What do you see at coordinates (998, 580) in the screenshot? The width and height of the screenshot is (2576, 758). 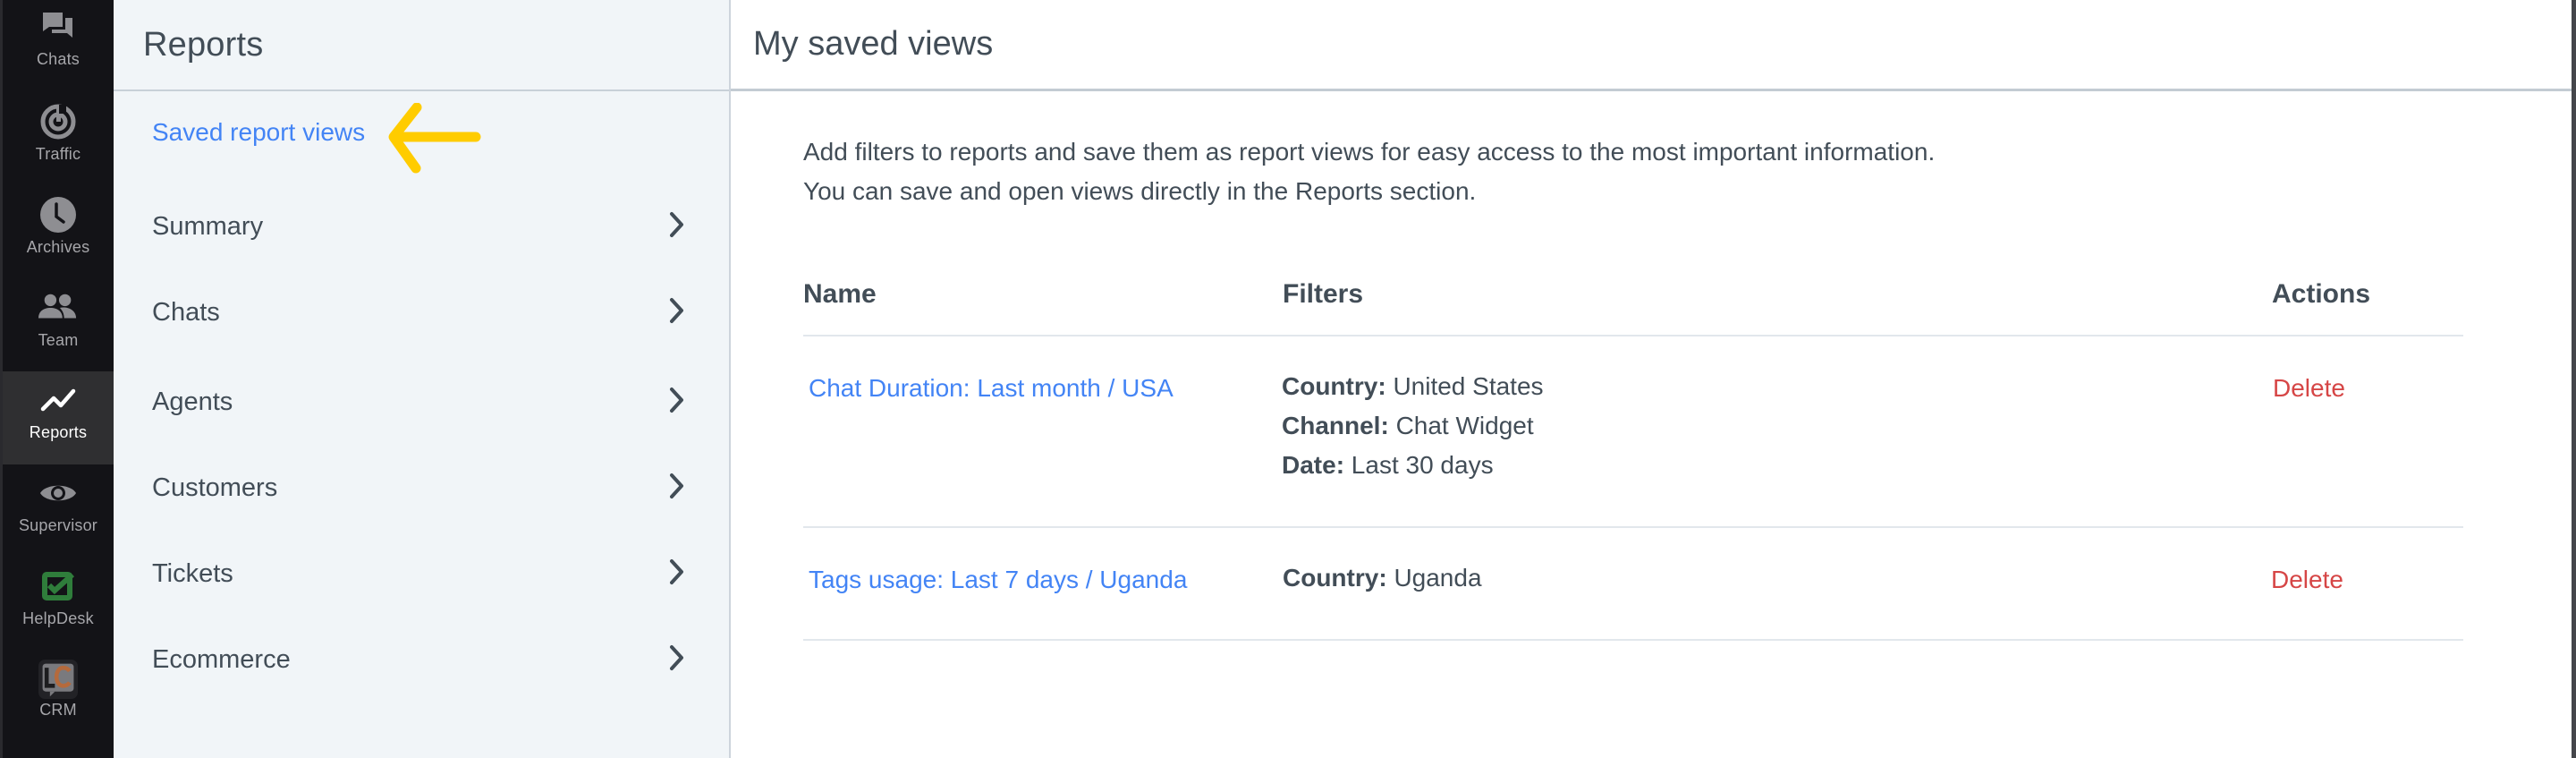 I see `saved-view-link: Tags usage: Last 7 days / Uganda` at bounding box center [998, 580].